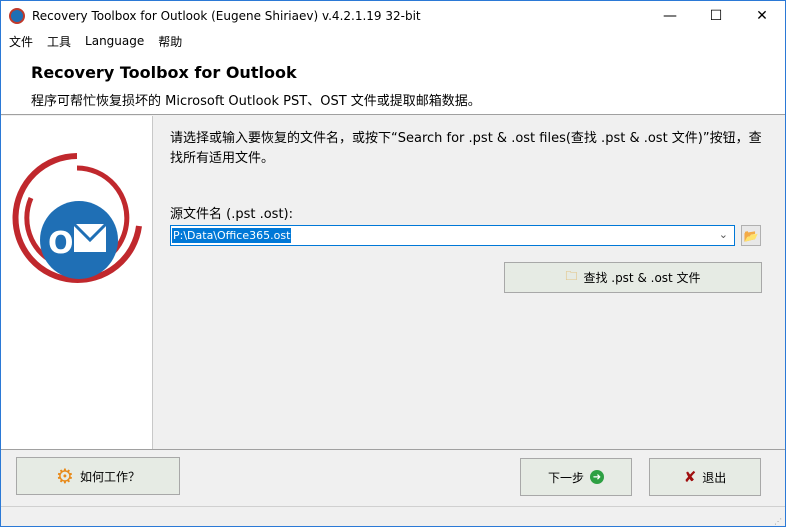 This screenshot has width=786, height=527. What do you see at coordinates (393, 449) in the screenshot?
I see `divider` at bounding box center [393, 449].